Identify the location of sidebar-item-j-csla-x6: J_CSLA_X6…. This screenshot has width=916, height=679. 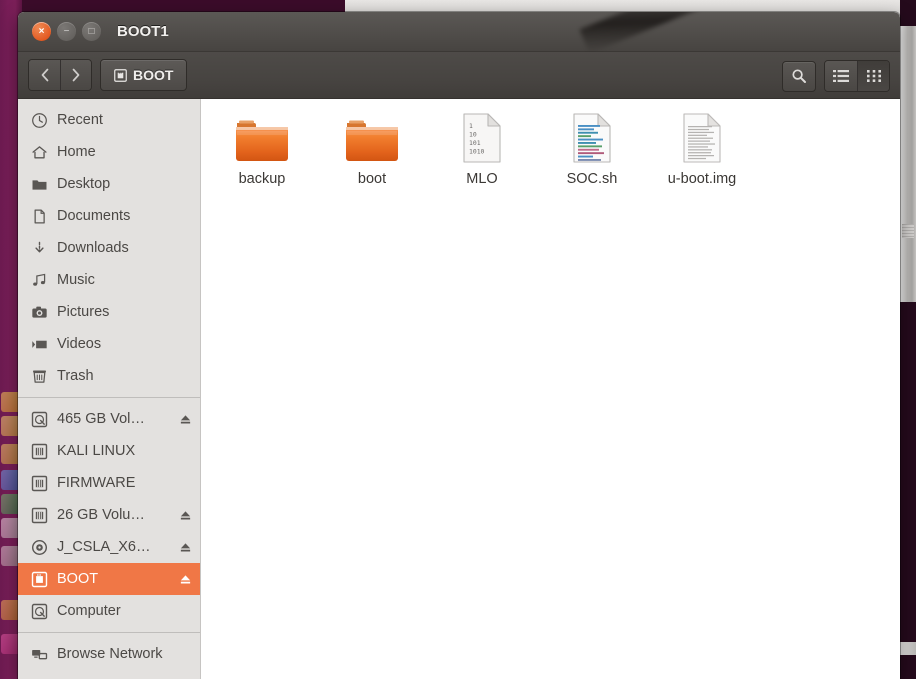
(109, 547).